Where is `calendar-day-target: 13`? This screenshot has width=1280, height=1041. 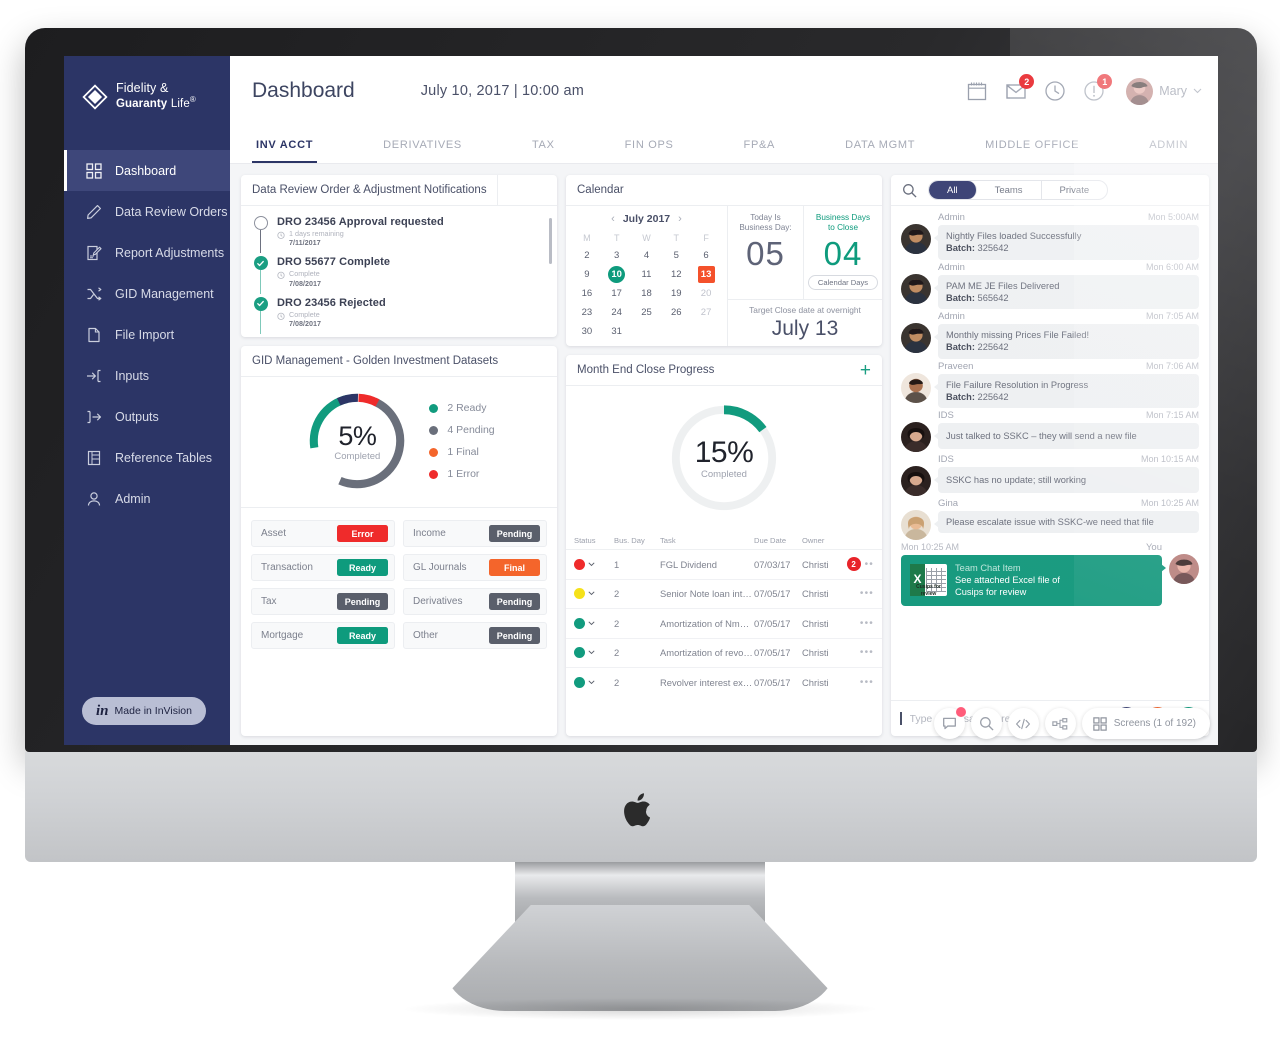
calendar-day-target: 13 is located at coordinates (706, 274).